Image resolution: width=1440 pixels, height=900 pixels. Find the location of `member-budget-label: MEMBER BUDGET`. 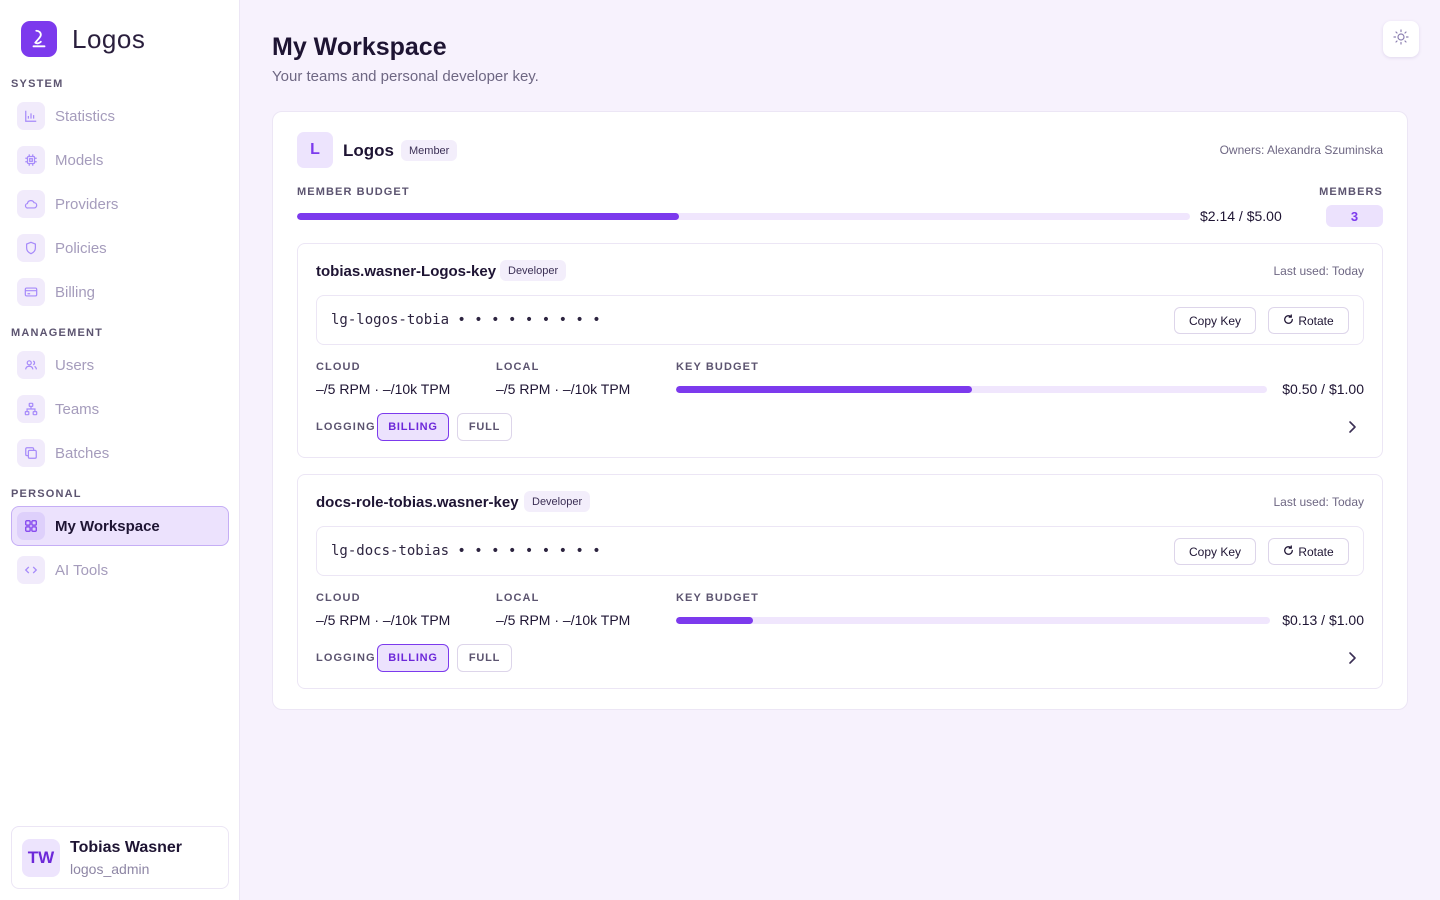

member-budget-label: MEMBER BUDGET is located at coordinates (353, 192).